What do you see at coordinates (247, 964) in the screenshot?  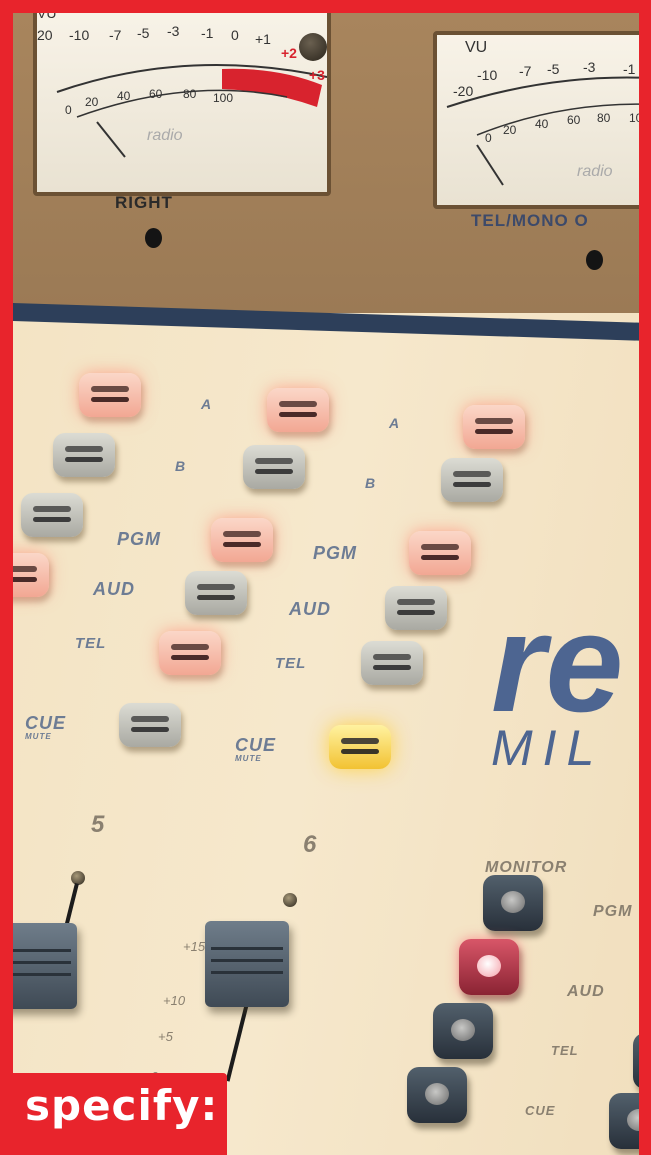 I see `ch6-fader` at bounding box center [247, 964].